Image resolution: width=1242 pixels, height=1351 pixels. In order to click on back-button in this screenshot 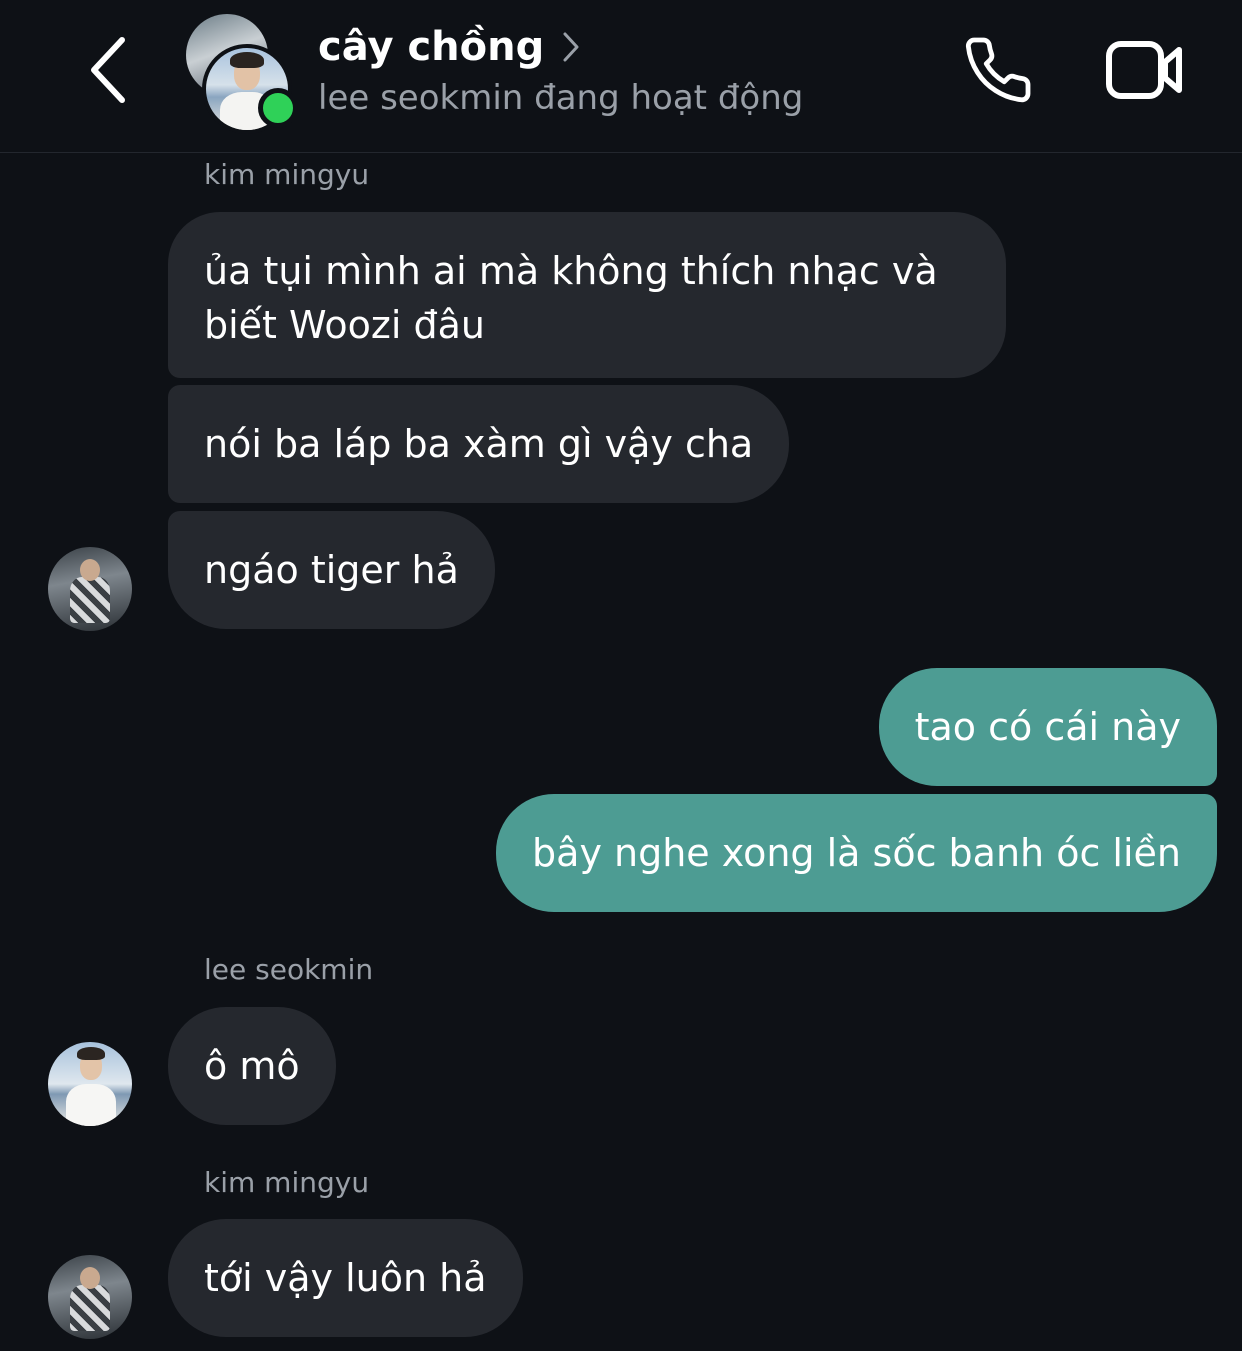, I will do `click(108, 70)`.